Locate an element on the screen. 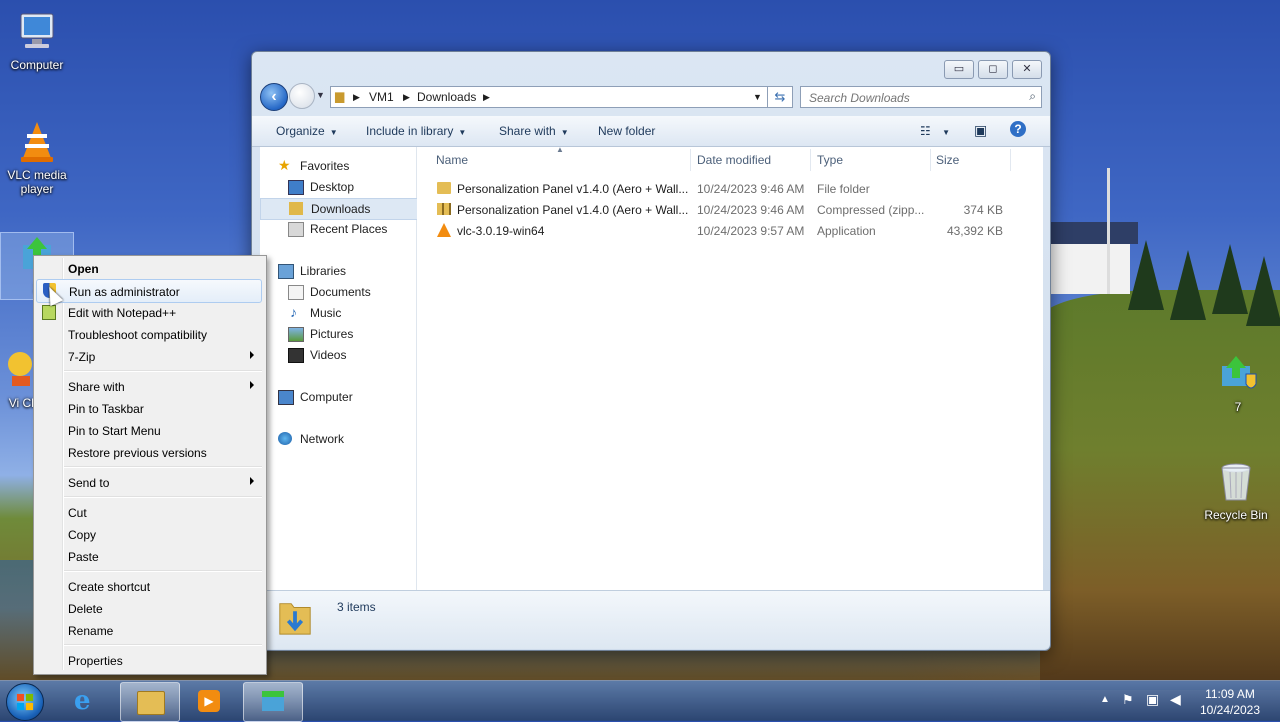 This screenshot has height=722, width=1280. search-icon: ⌕ is located at coordinates (1032, 96).